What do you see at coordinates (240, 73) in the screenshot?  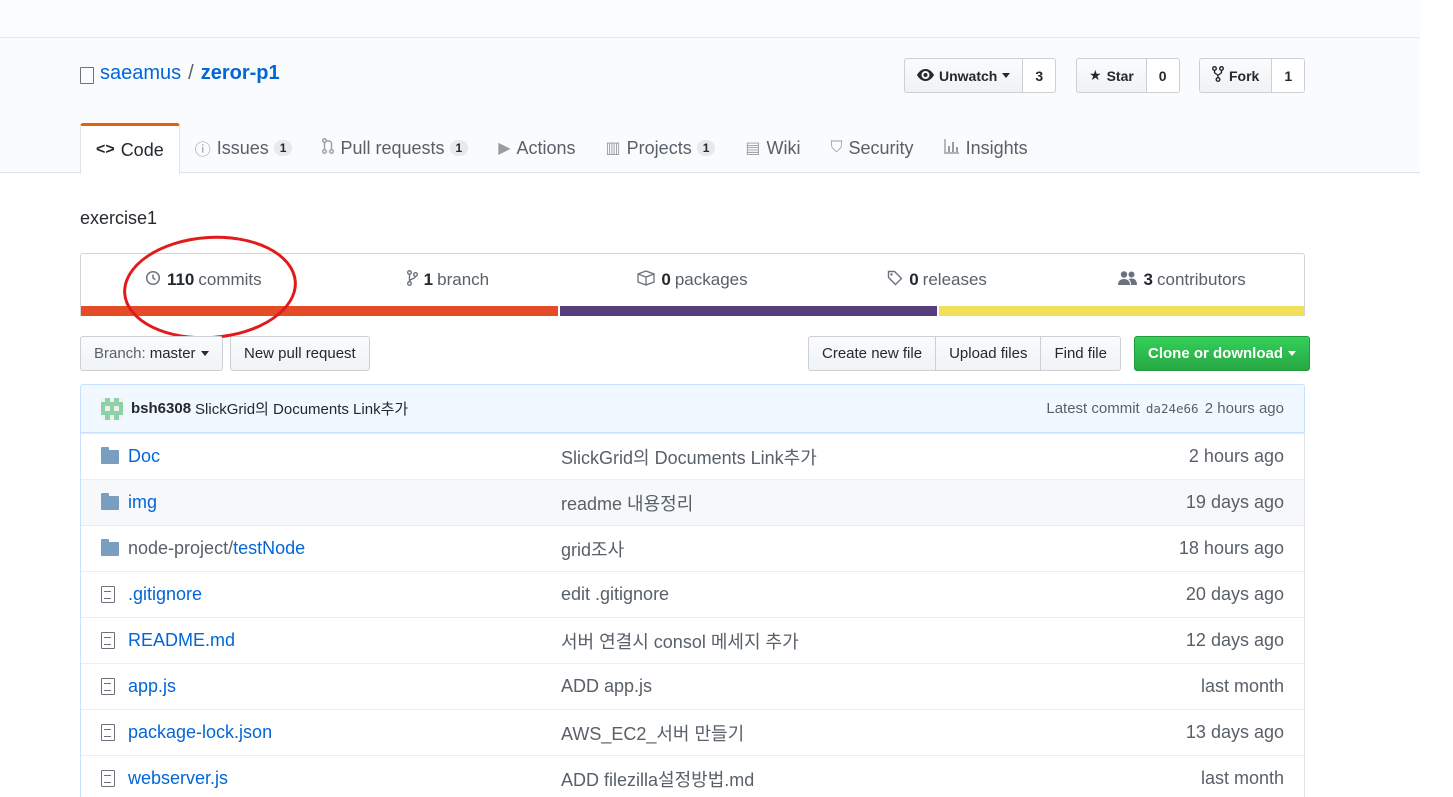 I see `repo-name-link: zeror-p1` at bounding box center [240, 73].